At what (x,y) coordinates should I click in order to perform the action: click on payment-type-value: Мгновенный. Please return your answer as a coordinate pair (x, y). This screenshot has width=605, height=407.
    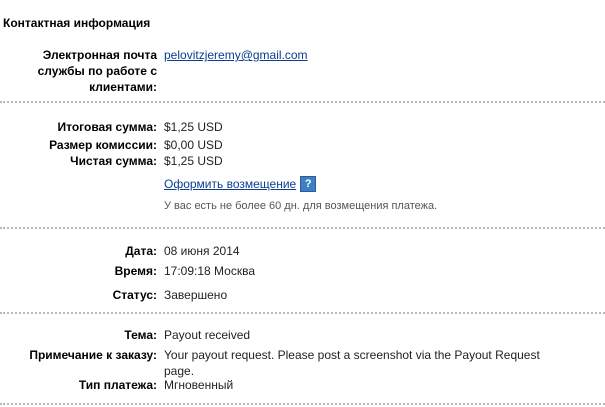
    Looking at the image, I should click on (199, 385).